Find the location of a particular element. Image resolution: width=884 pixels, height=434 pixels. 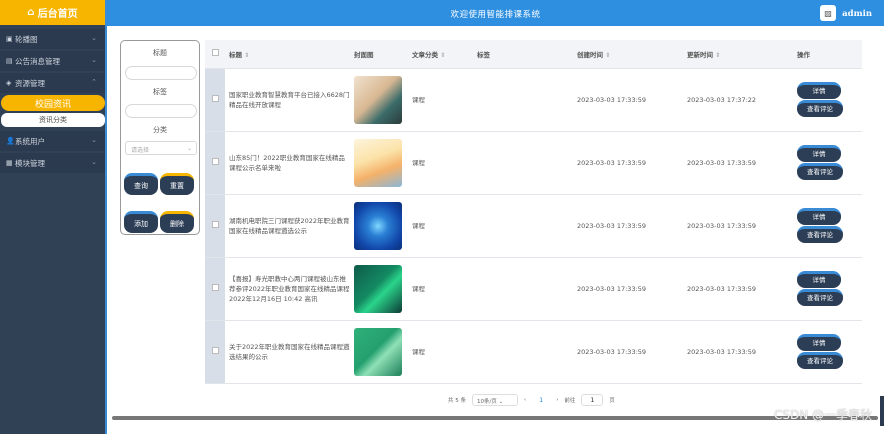

reset-button: 重置 is located at coordinates (177, 184).